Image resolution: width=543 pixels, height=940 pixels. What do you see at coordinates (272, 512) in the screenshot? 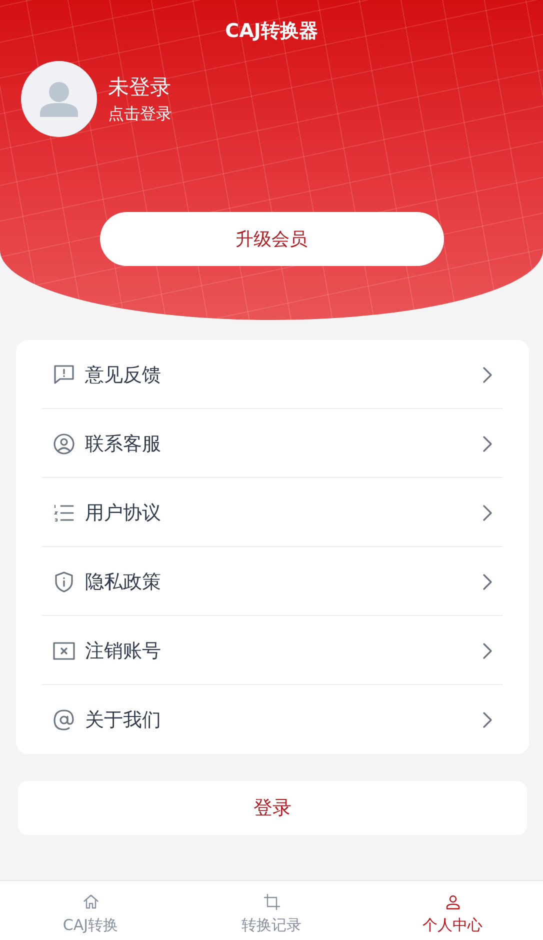
I see `menu-item: 用户协议` at bounding box center [272, 512].